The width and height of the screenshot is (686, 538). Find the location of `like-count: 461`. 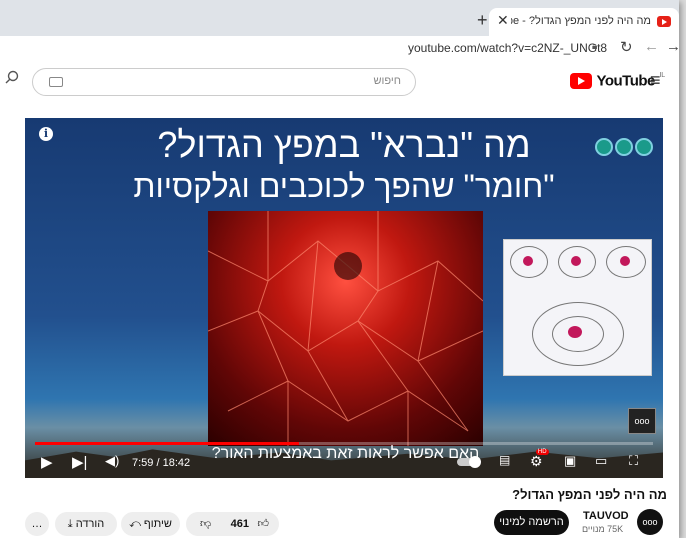

like-count: 461 is located at coordinates (240, 524).